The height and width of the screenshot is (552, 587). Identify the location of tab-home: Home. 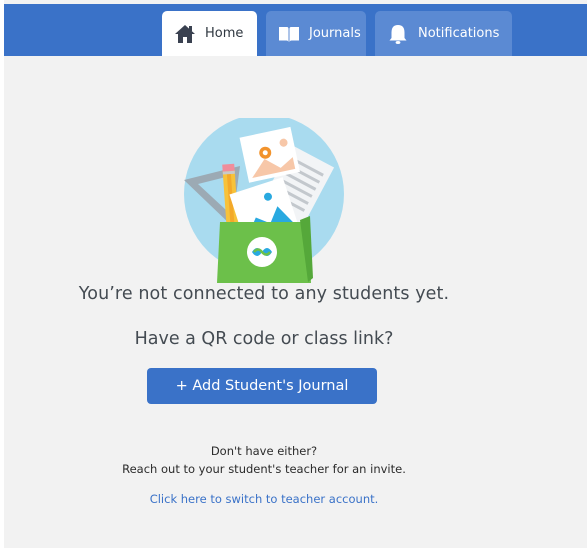
(209, 33).